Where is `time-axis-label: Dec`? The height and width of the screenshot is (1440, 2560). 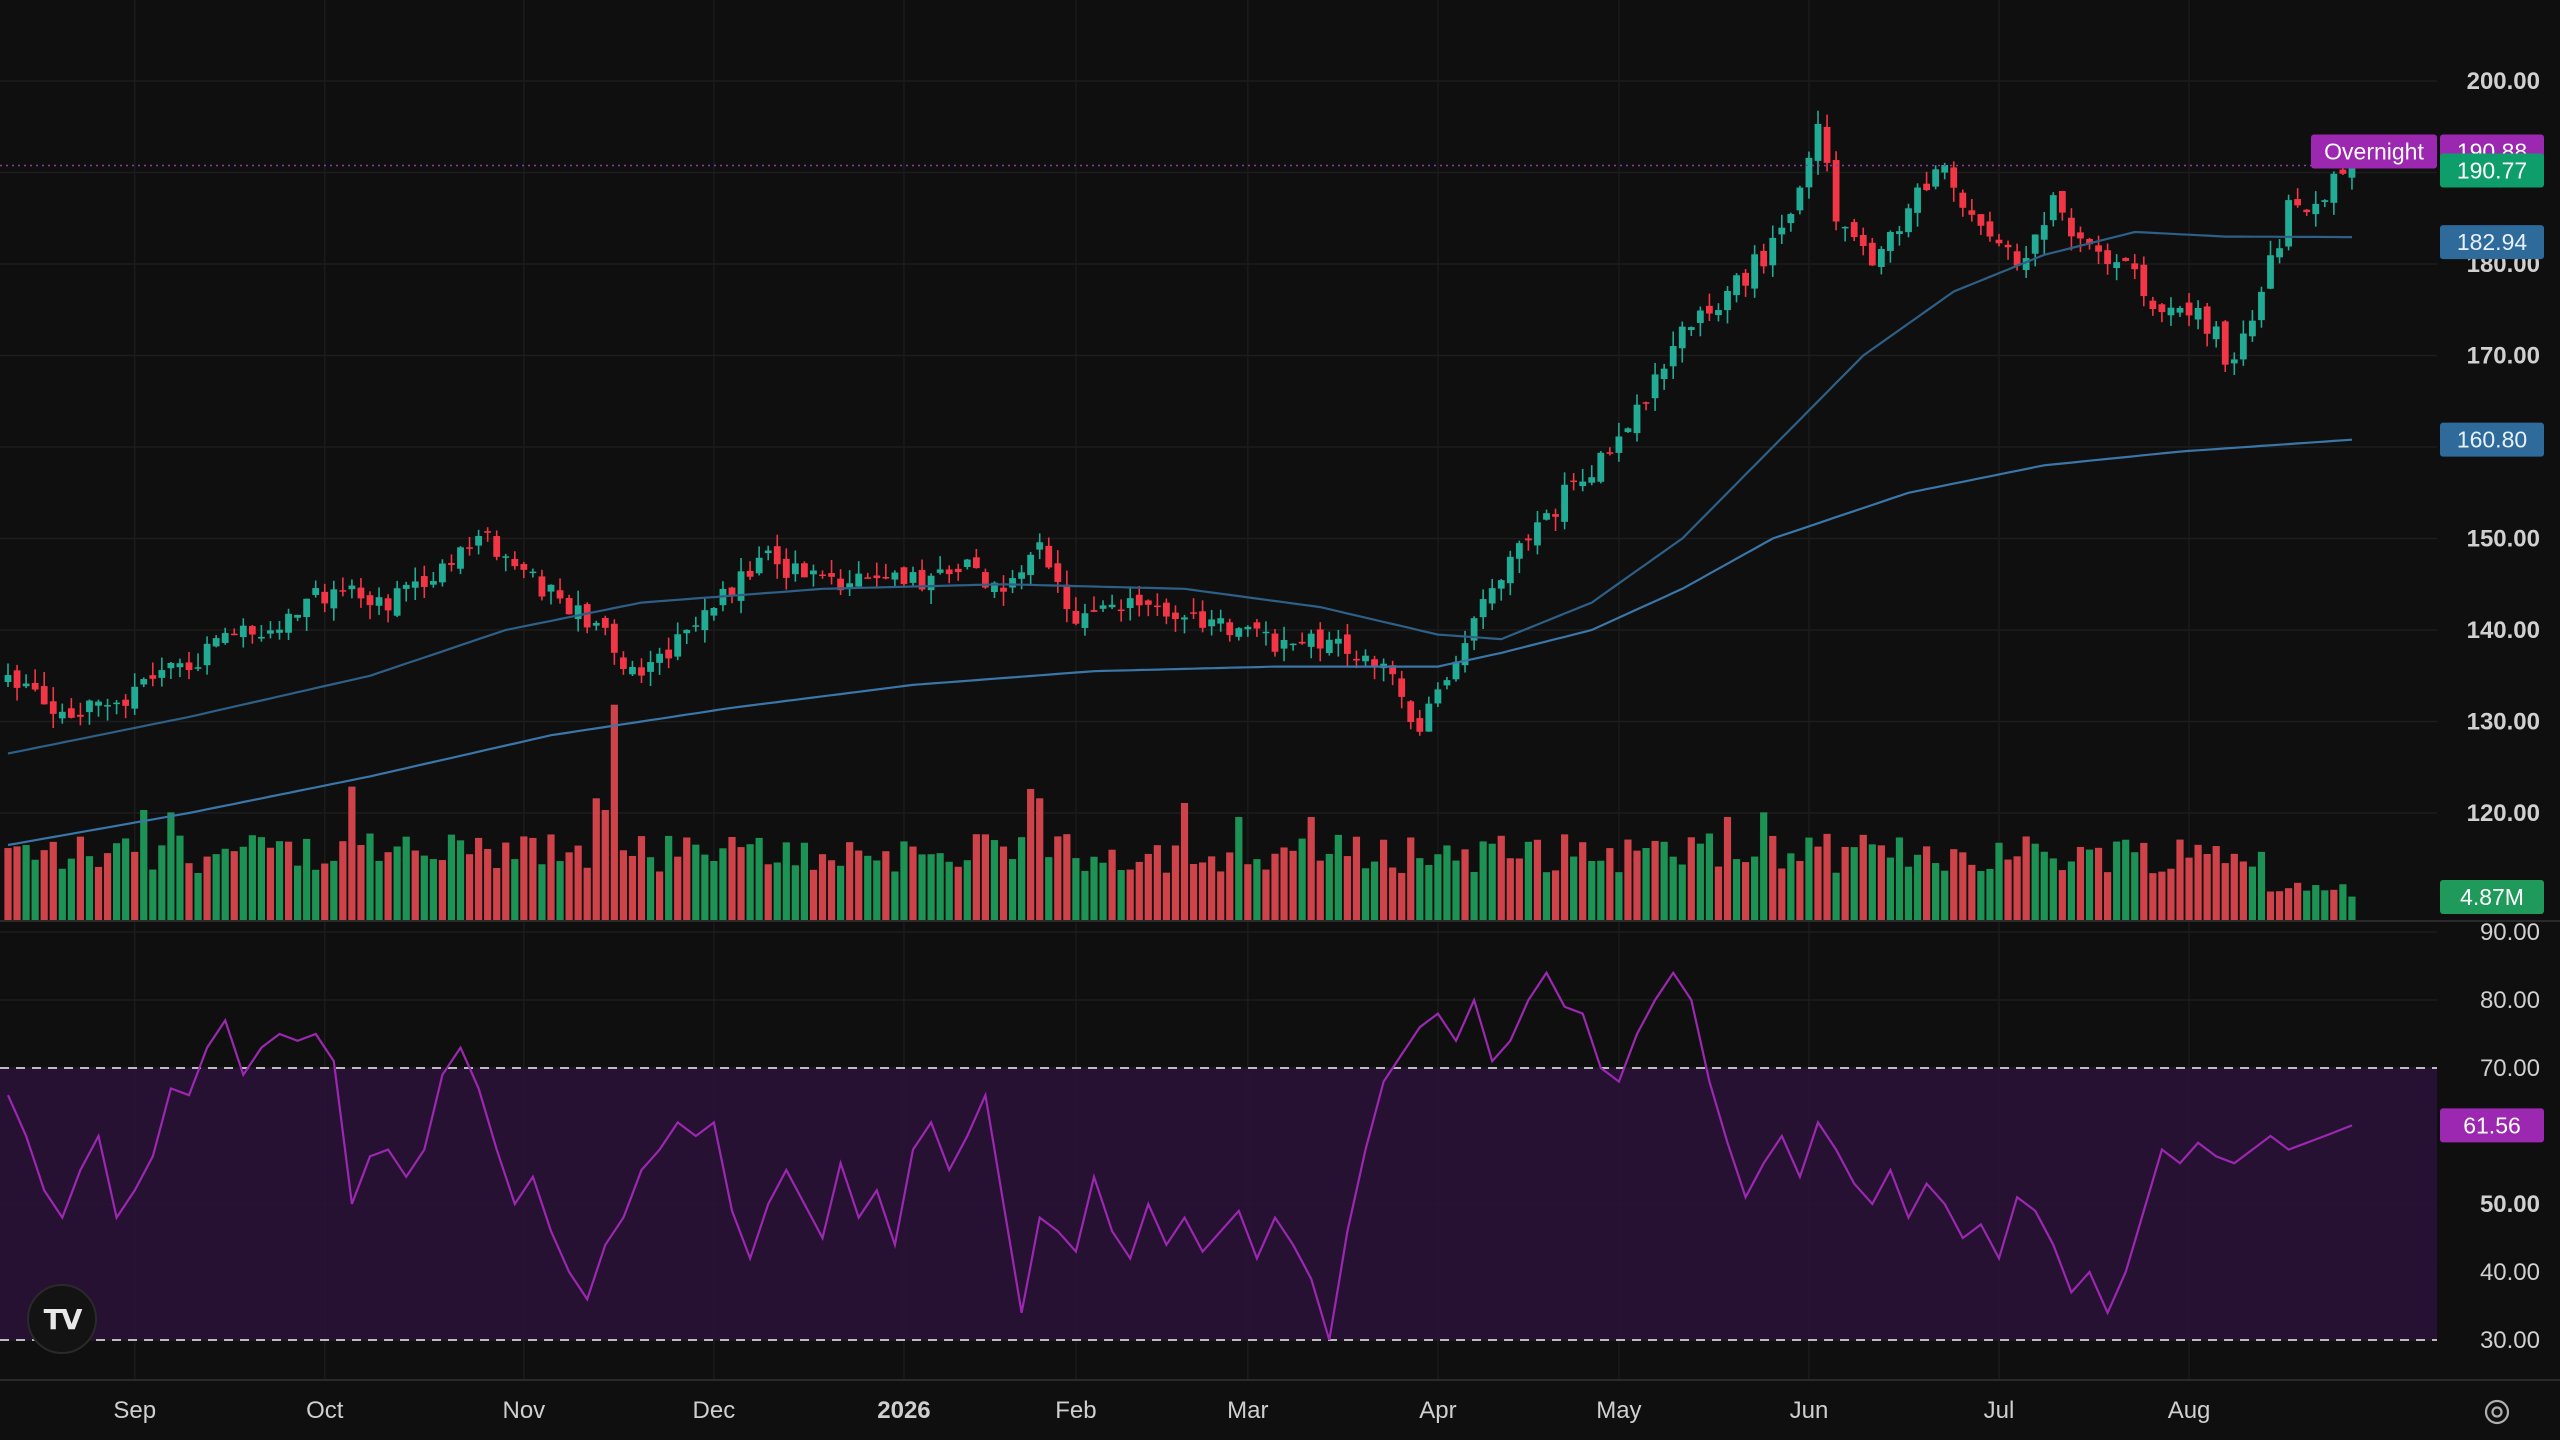
time-axis-label: Dec is located at coordinates (714, 1410).